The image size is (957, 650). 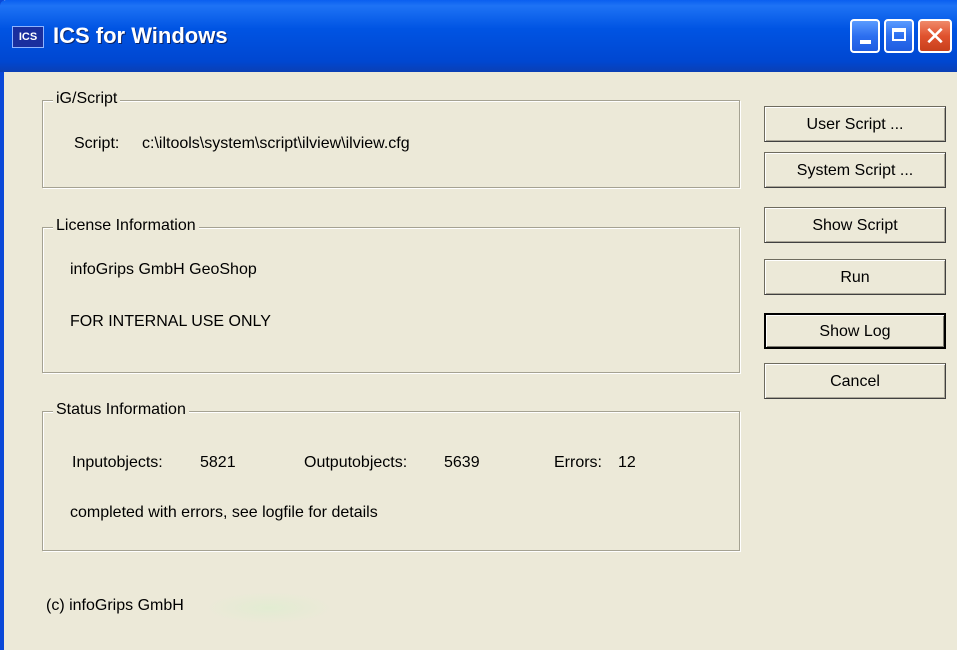 What do you see at coordinates (163, 269) in the screenshot?
I see `licensee-name: infoGrips GmbH GeoShop` at bounding box center [163, 269].